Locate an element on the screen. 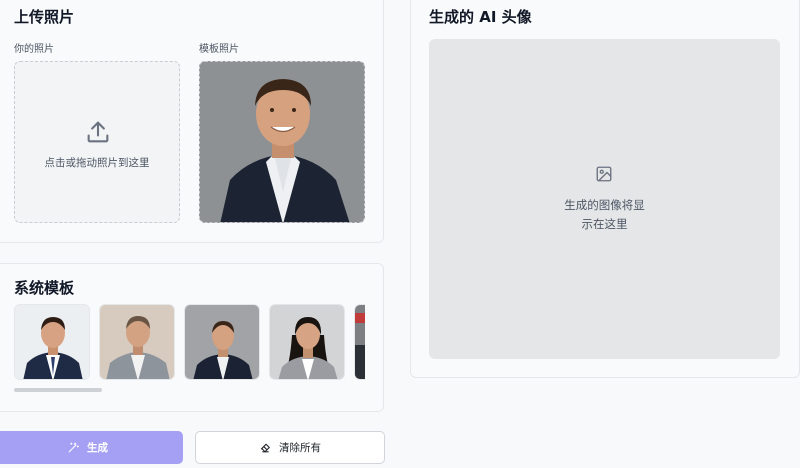 The image size is (800, 468). portrait-partial-icon is located at coordinates (360, 342).